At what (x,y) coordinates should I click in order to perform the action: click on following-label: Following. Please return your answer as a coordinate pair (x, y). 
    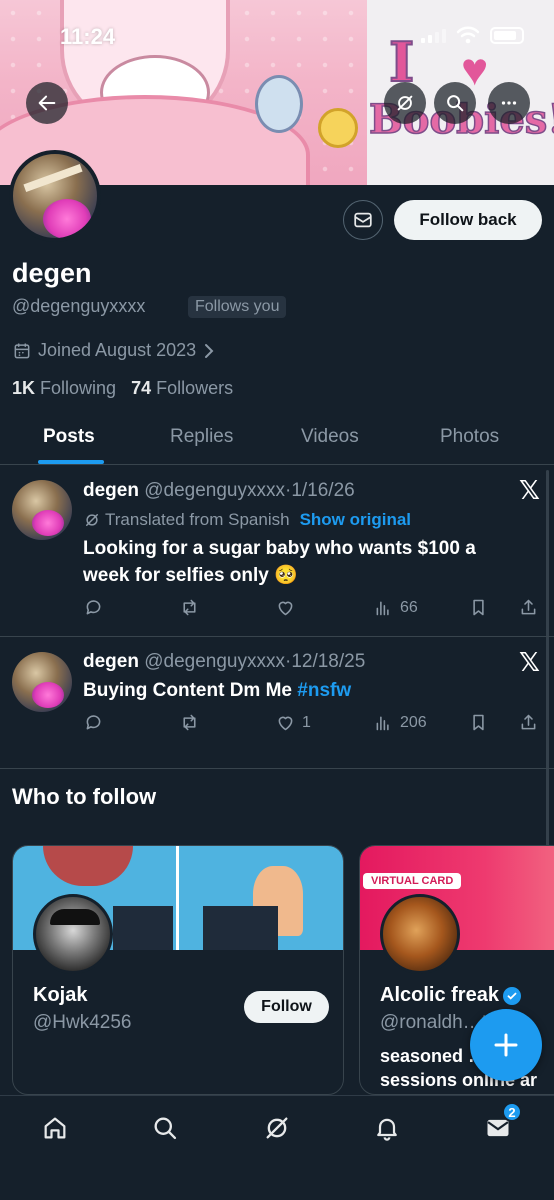
    Looking at the image, I should click on (78, 388).